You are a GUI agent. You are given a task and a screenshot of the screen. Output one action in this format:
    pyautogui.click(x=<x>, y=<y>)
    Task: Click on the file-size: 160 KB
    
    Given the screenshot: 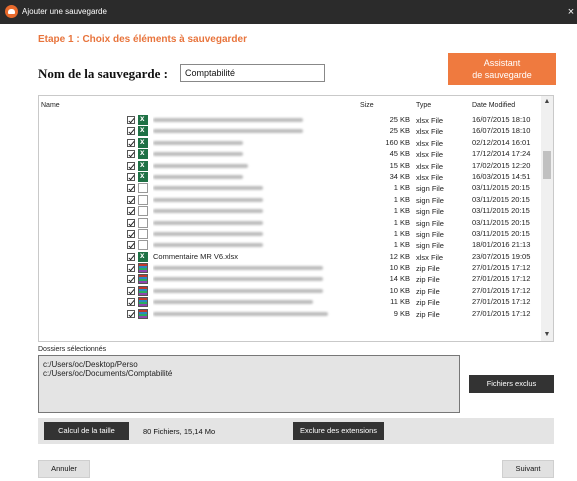 What is the action you would take?
    pyautogui.click(x=397, y=142)
    